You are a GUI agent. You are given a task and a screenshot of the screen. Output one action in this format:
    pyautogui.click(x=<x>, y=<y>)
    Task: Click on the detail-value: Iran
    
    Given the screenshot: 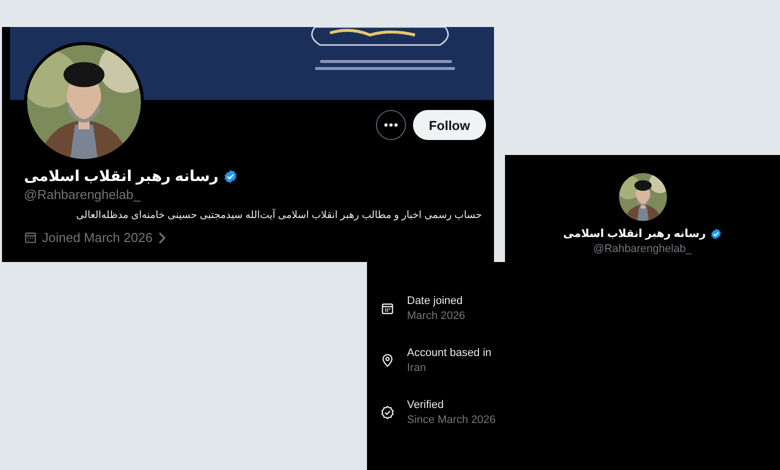 What is the action you would take?
    pyautogui.click(x=417, y=368)
    